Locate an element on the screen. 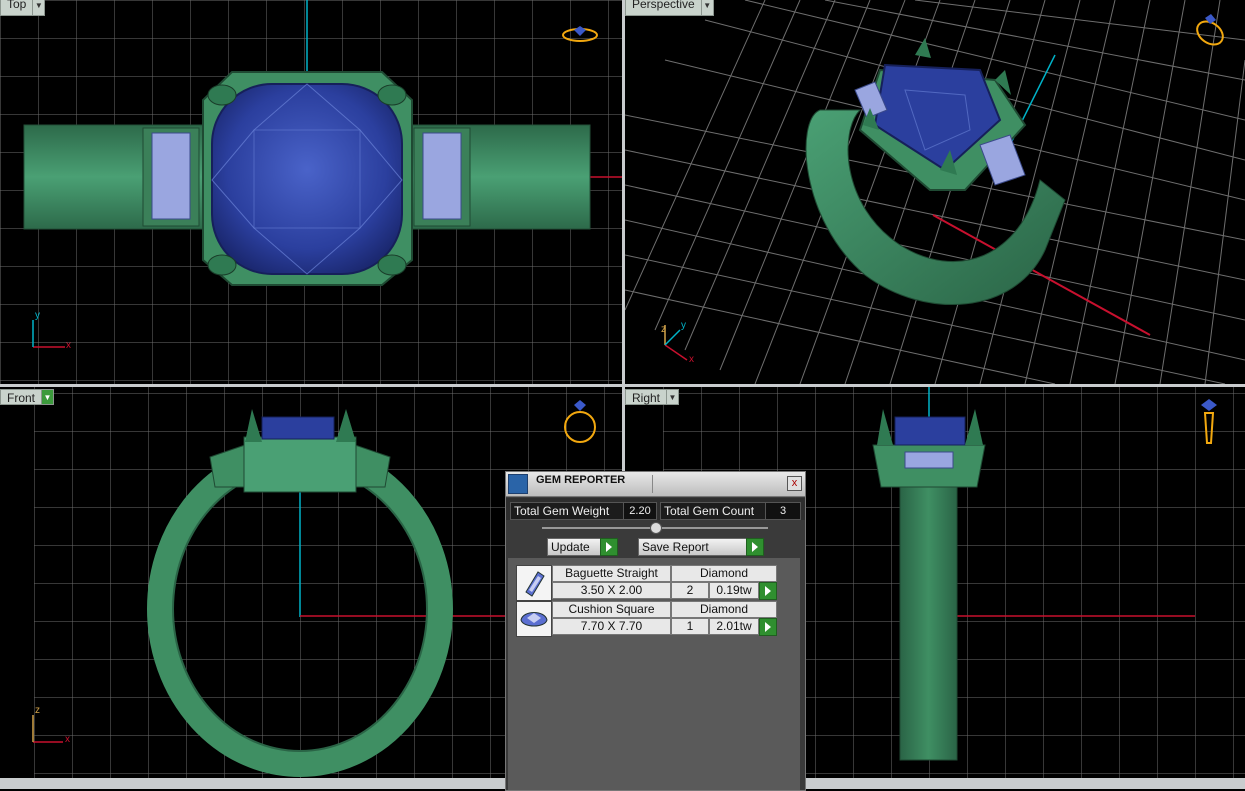  gem-reporter-title: GEM REPORTER is located at coordinates (581, 480).